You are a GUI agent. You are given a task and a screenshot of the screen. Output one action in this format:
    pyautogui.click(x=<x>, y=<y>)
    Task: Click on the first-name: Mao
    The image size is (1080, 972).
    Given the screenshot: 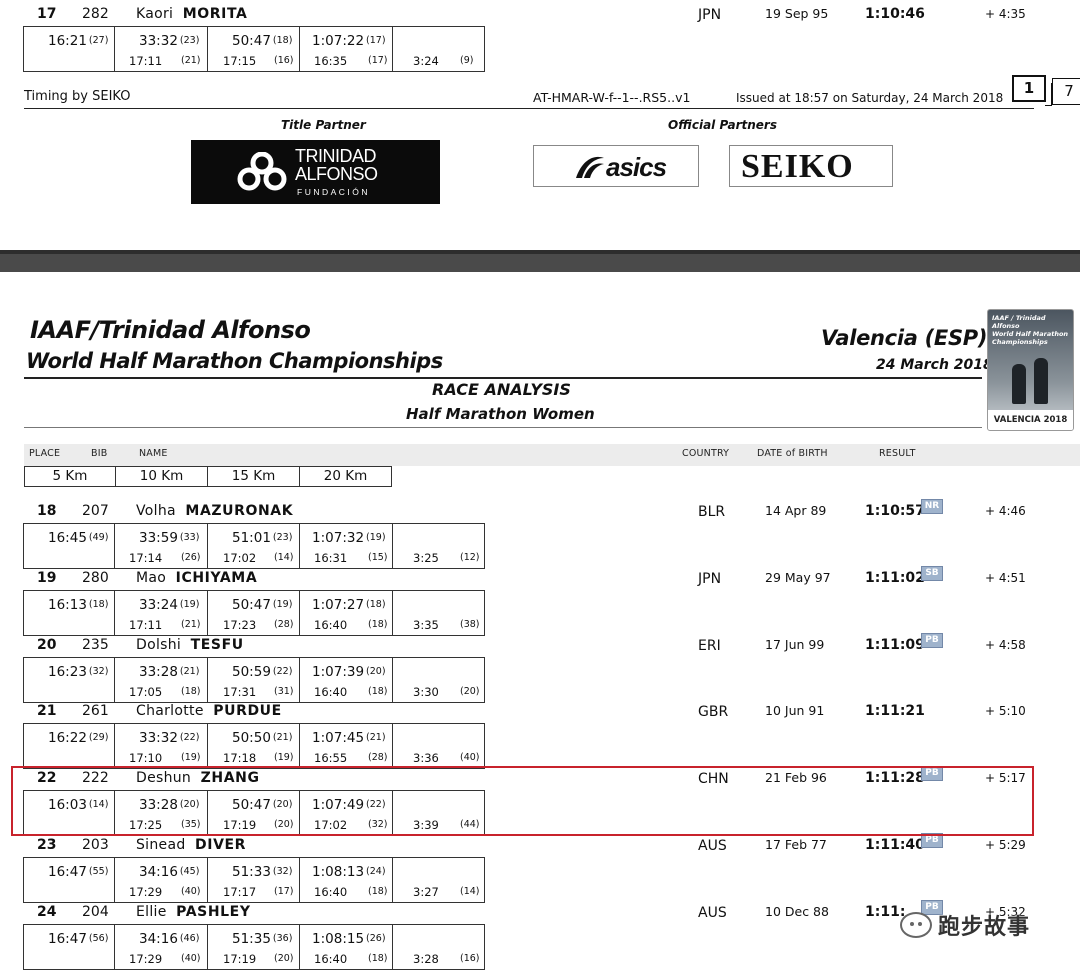 What is the action you would take?
    pyautogui.click(x=151, y=577)
    